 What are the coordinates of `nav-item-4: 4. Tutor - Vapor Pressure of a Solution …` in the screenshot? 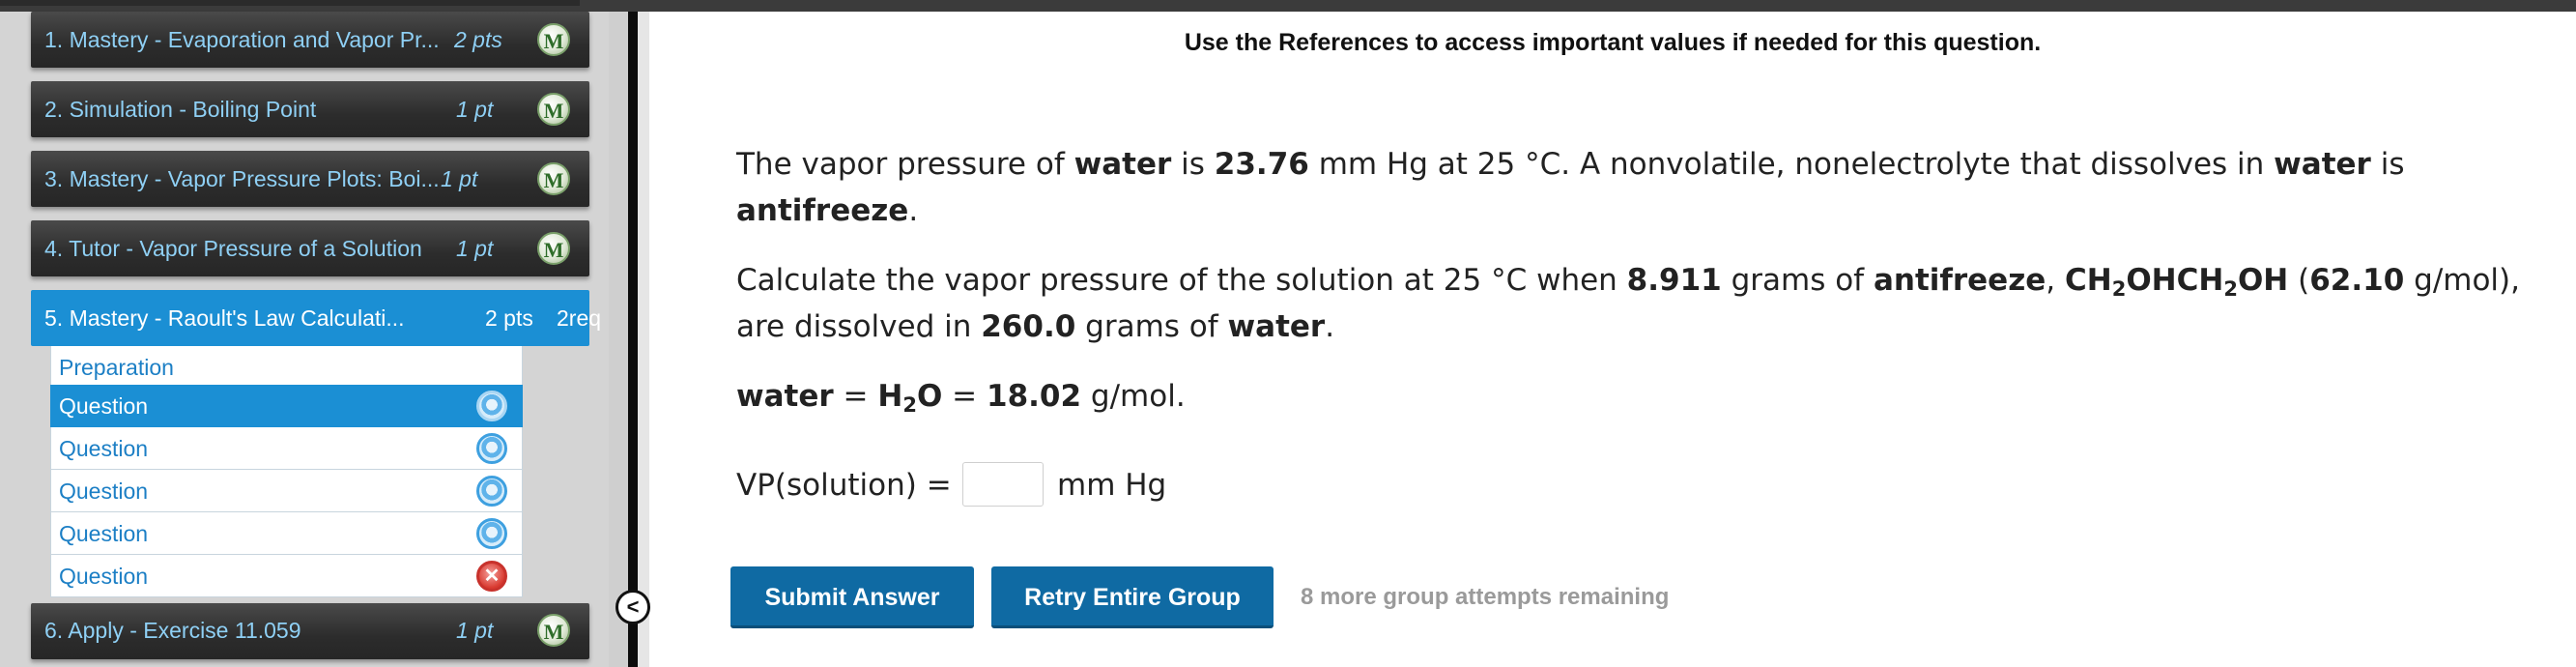 It's located at (310, 248).